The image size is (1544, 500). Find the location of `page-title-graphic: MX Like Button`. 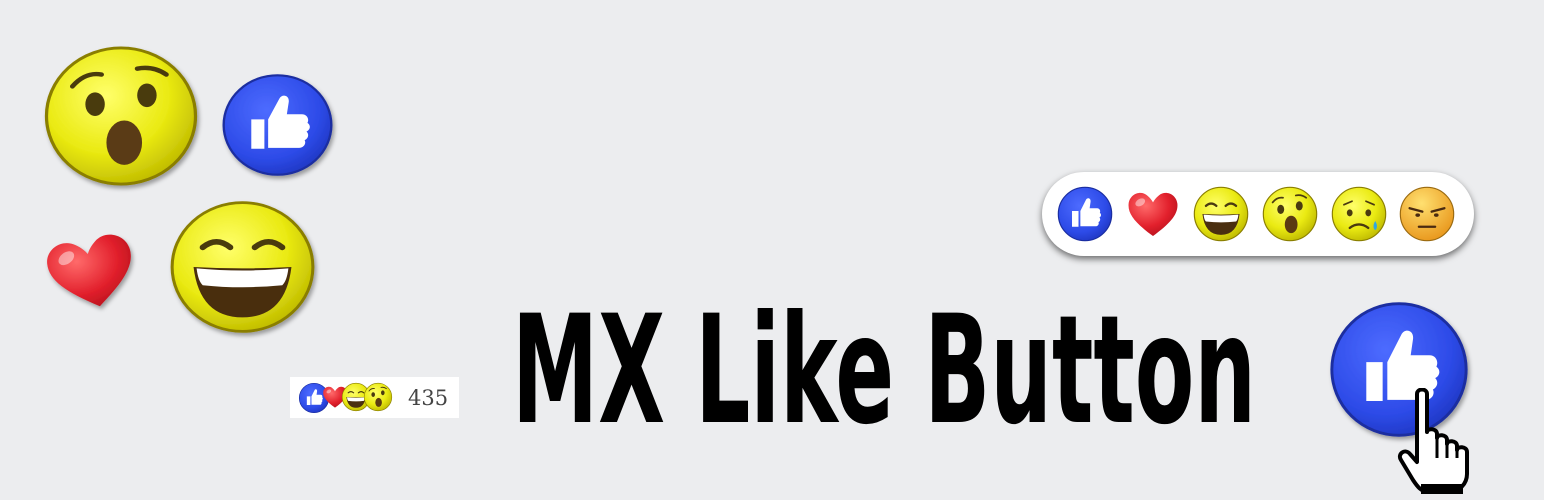

page-title-graphic: MX Like Button is located at coordinates (884, 375).